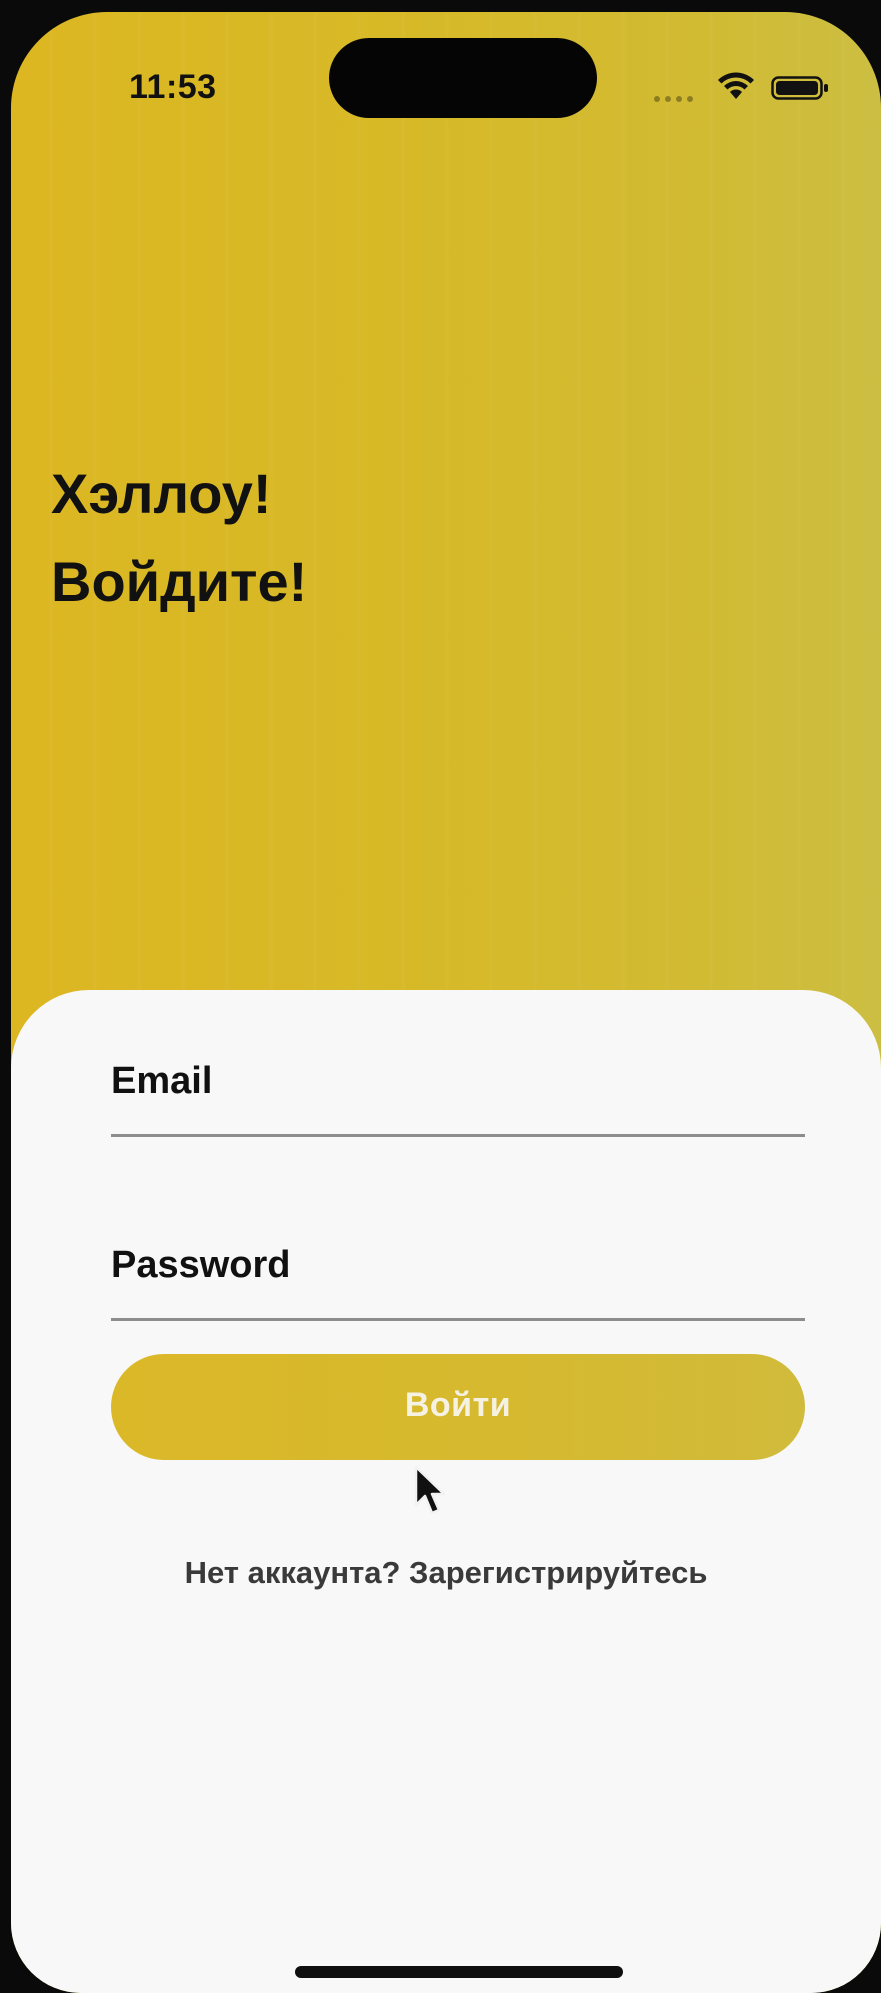 This screenshot has width=881, height=1993. I want to click on login-button: Войти, so click(458, 1407).